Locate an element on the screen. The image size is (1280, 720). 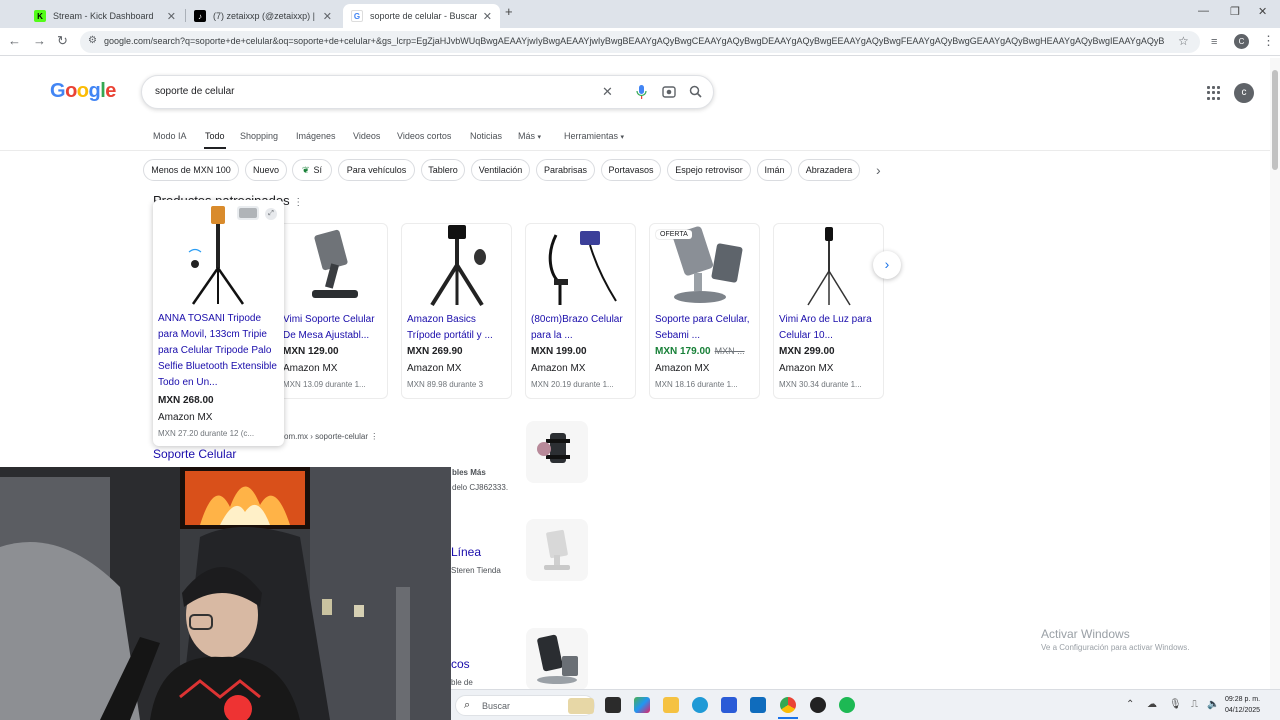
chips-next-icon: › is located at coordinates (878, 170).